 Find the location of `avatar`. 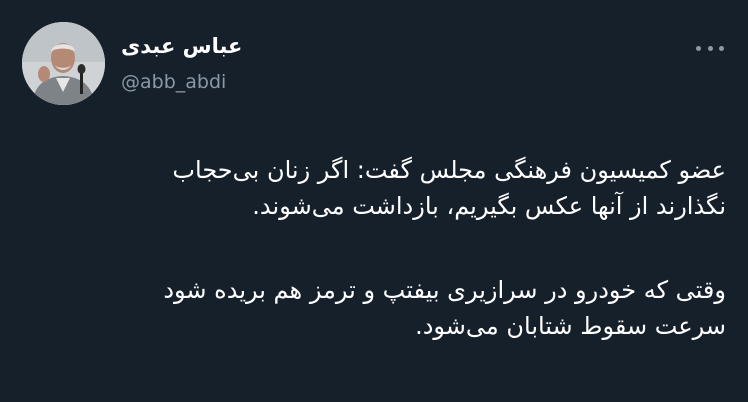

avatar is located at coordinates (63, 63).